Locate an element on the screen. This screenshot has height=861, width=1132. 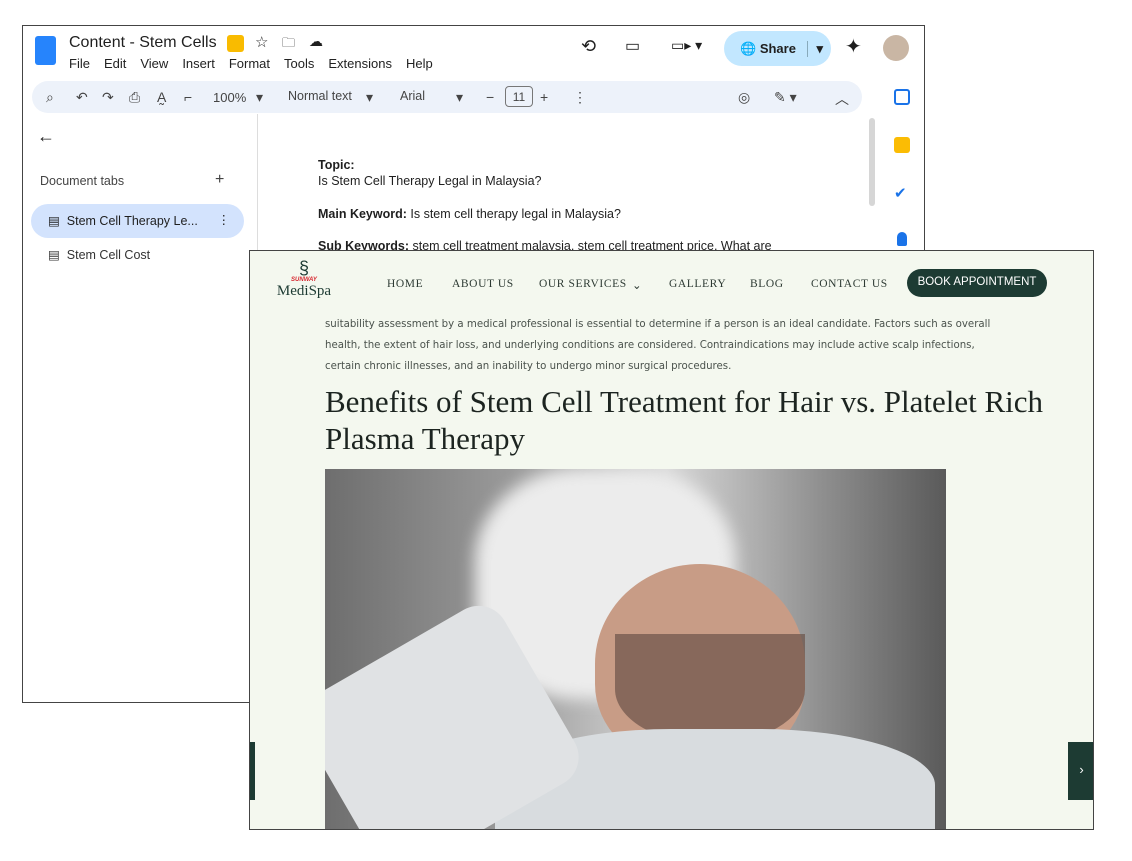
menu-format: Format is located at coordinates (249, 63).